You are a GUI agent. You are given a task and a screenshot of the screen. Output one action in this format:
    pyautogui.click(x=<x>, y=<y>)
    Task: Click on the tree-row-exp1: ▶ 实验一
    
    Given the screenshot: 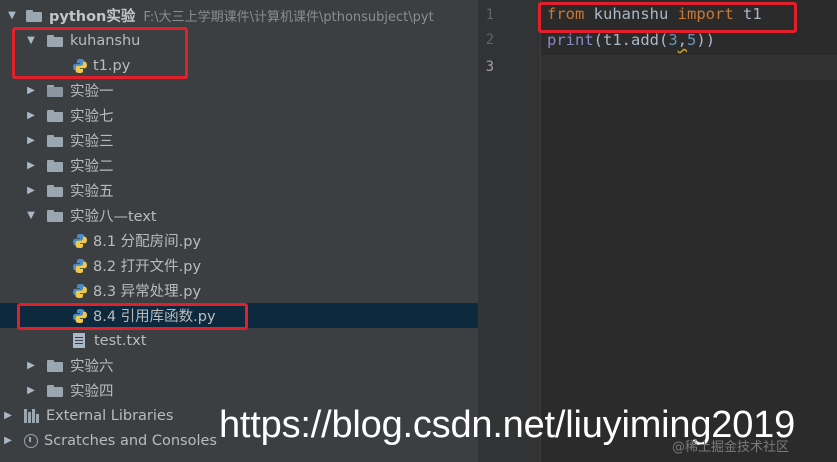 What is the action you would take?
    pyautogui.click(x=239, y=90)
    